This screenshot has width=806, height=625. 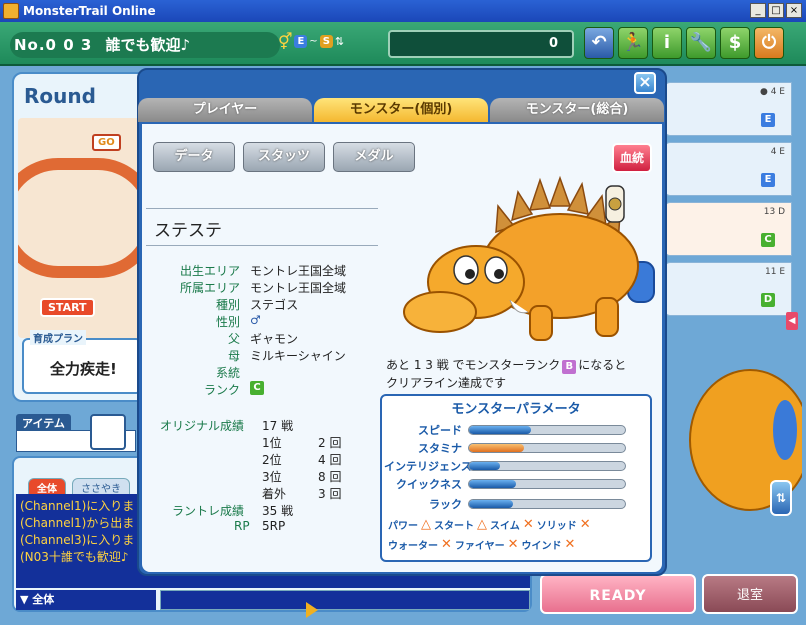 I want to click on room-conditions: ⚥ E ~ S ⇅, so click(x=311, y=41).